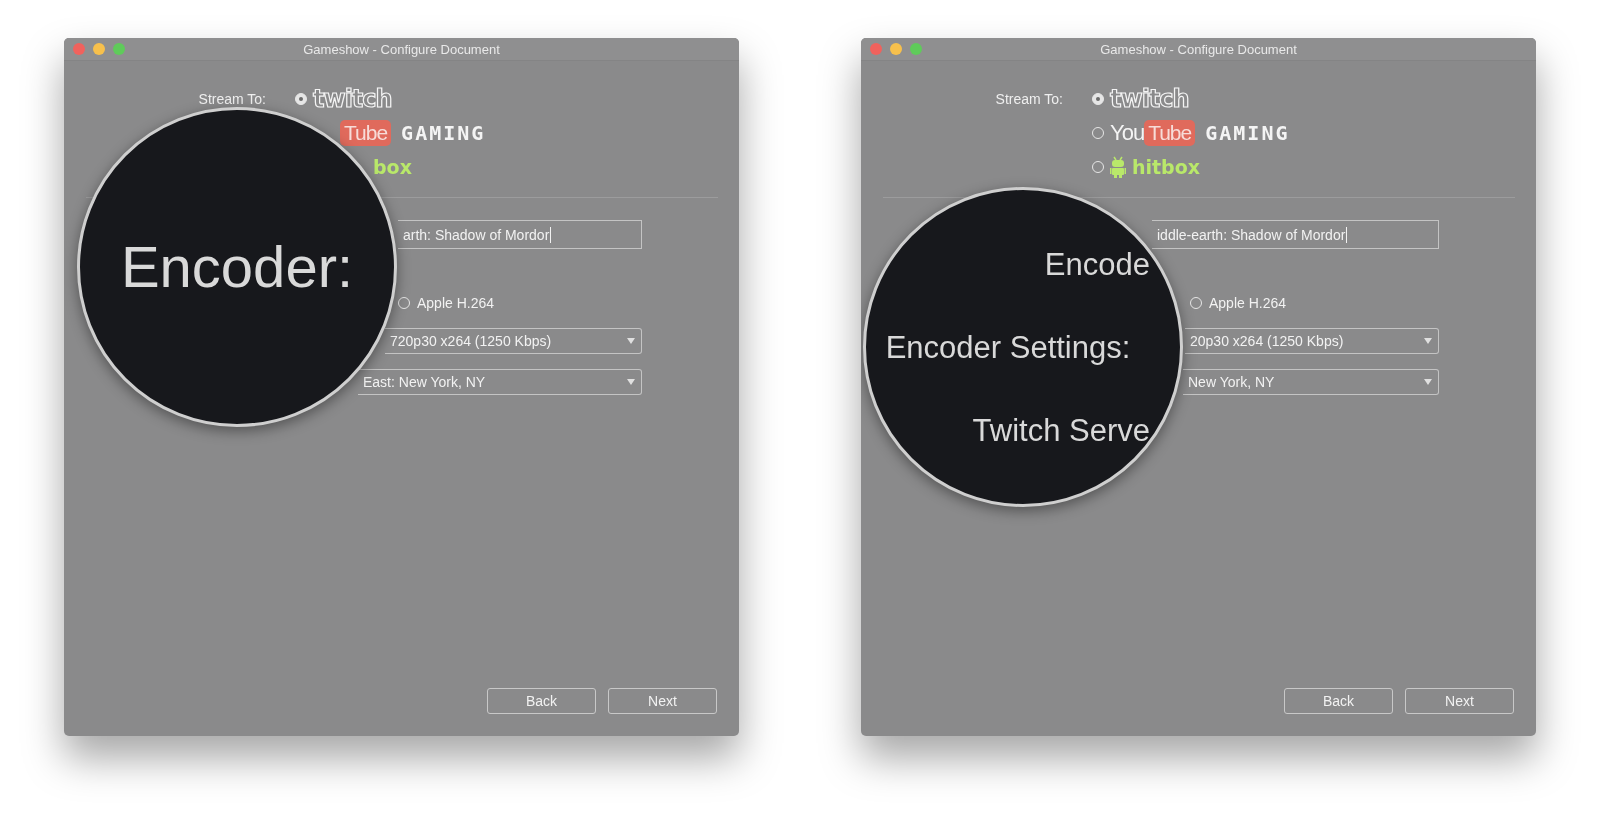 The image size is (1600, 827). Describe the element at coordinates (1311, 382) in the screenshot. I see `server-dropdown: New York, NY` at that location.